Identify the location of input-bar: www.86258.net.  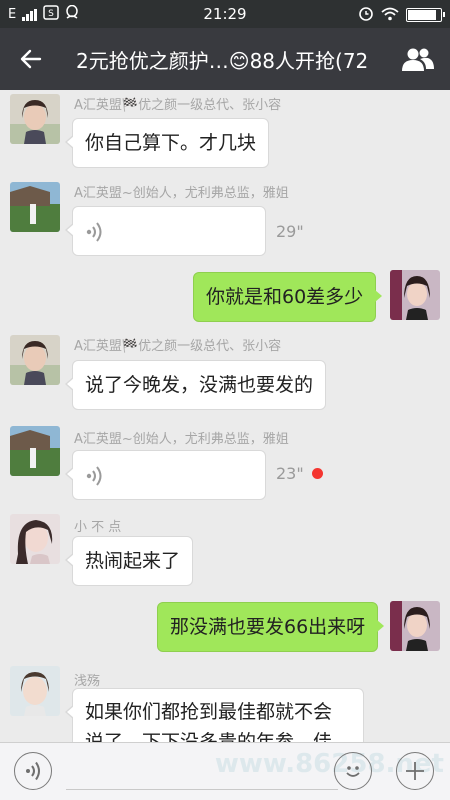
(225, 771).